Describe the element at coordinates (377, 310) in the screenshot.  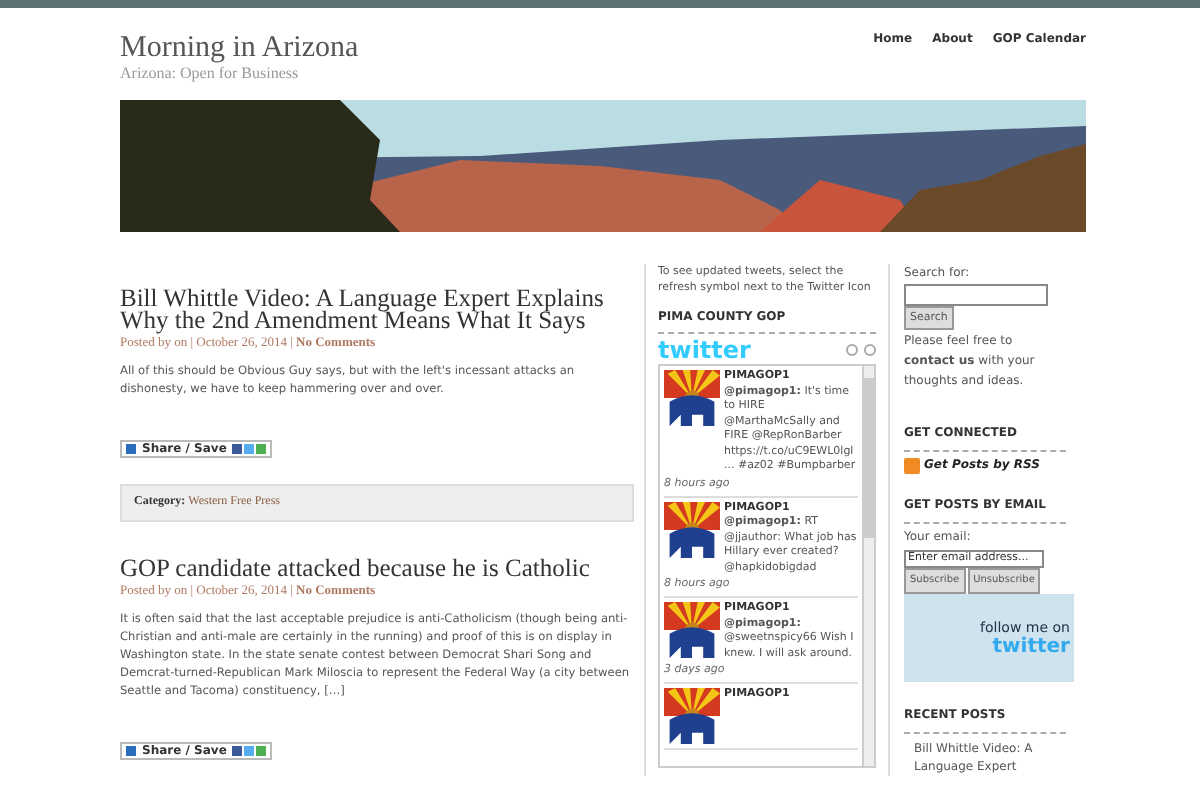
I see `post-title: Bill Whittle Video: A Language Expert Explains Why the 2nd Amendment Means What It Says` at that location.